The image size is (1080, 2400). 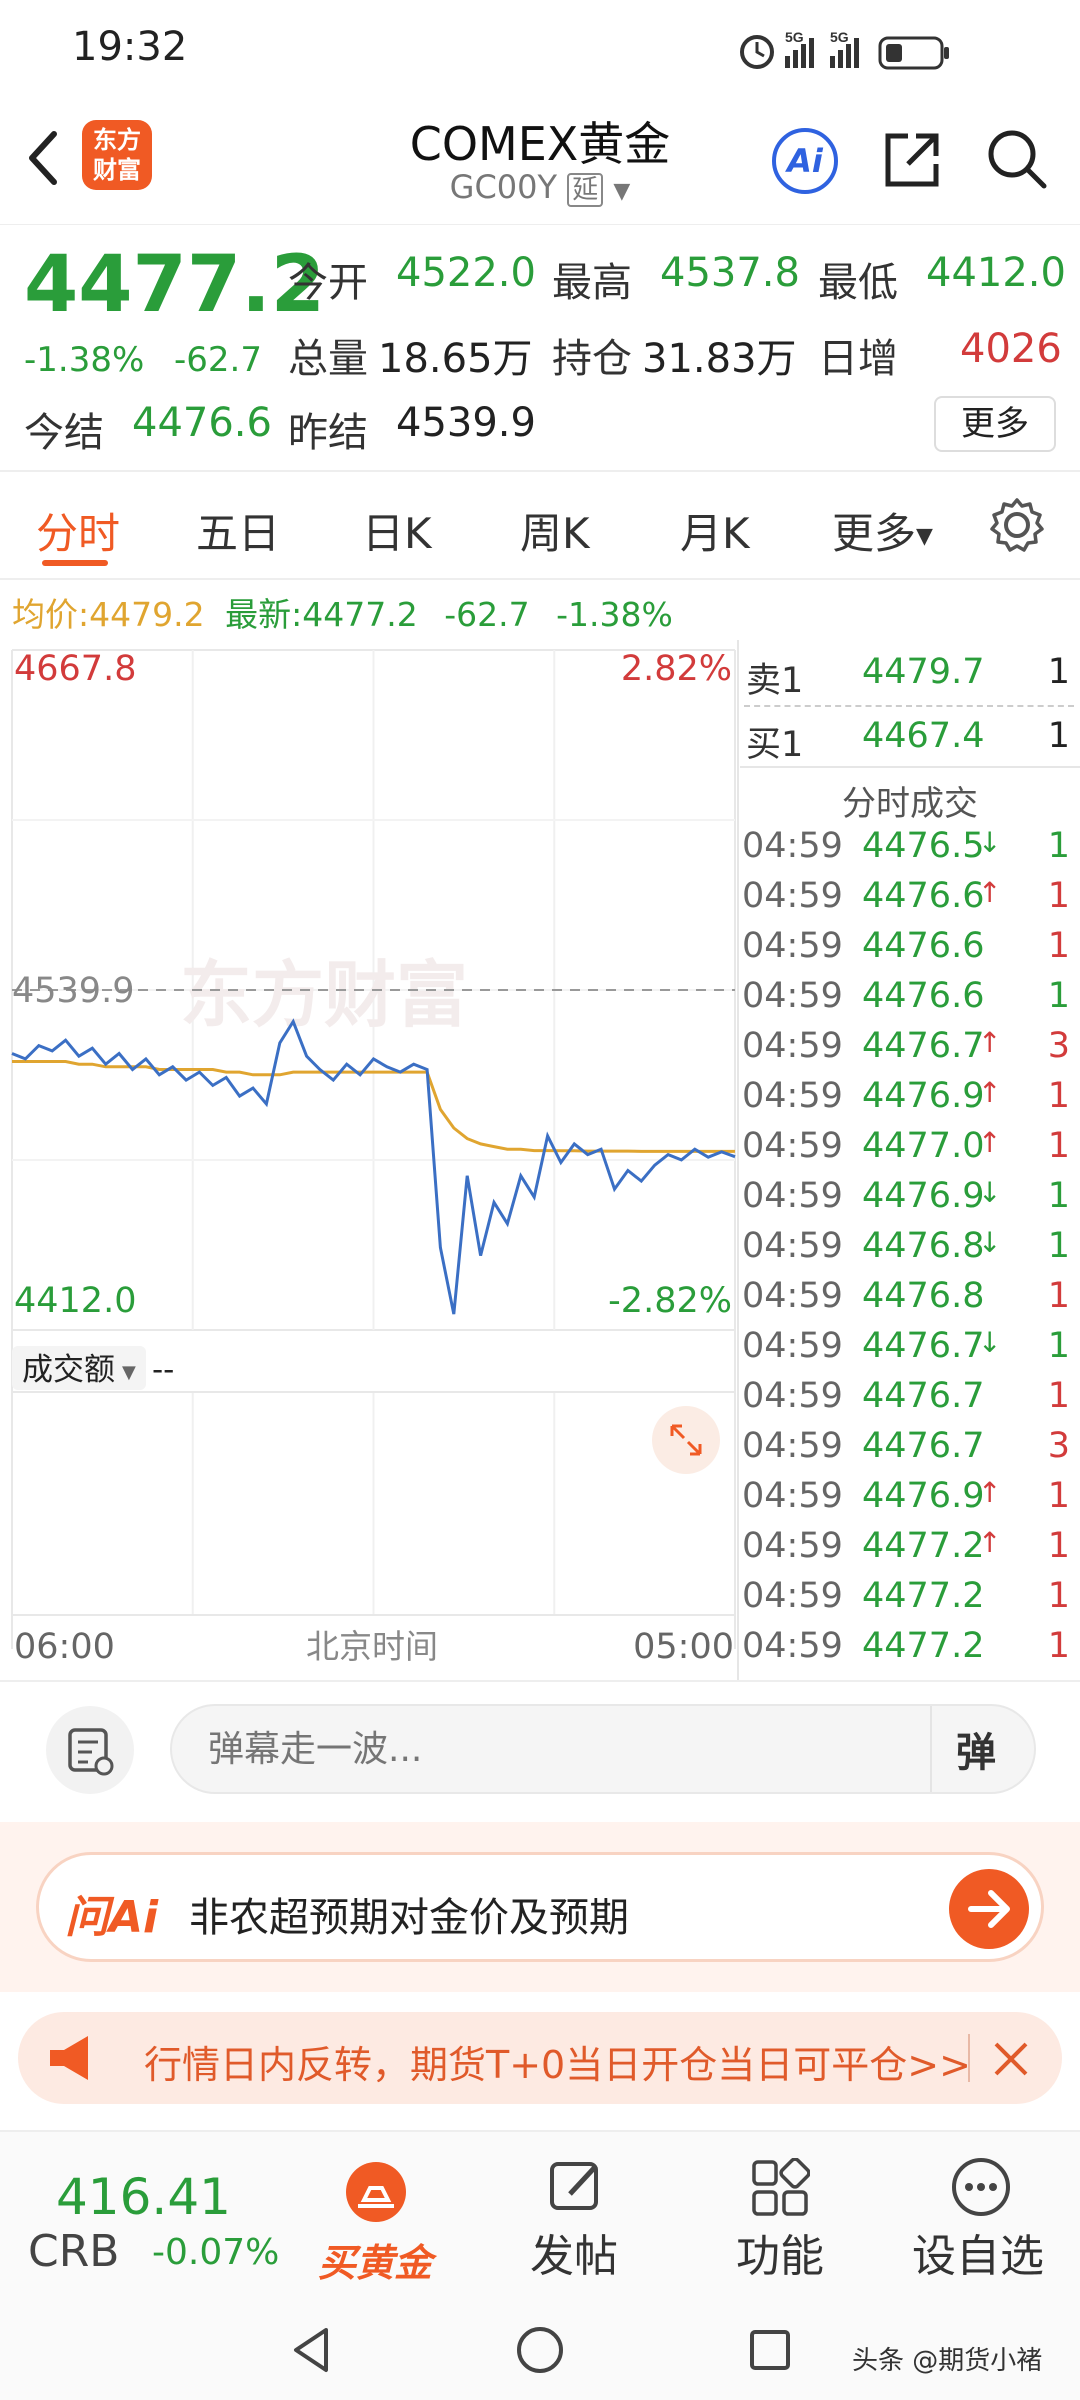 What do you see at coordinates (218, 360) in the screenshot?
I see `change-abs: -62.7` at bounding box center [218, 360].